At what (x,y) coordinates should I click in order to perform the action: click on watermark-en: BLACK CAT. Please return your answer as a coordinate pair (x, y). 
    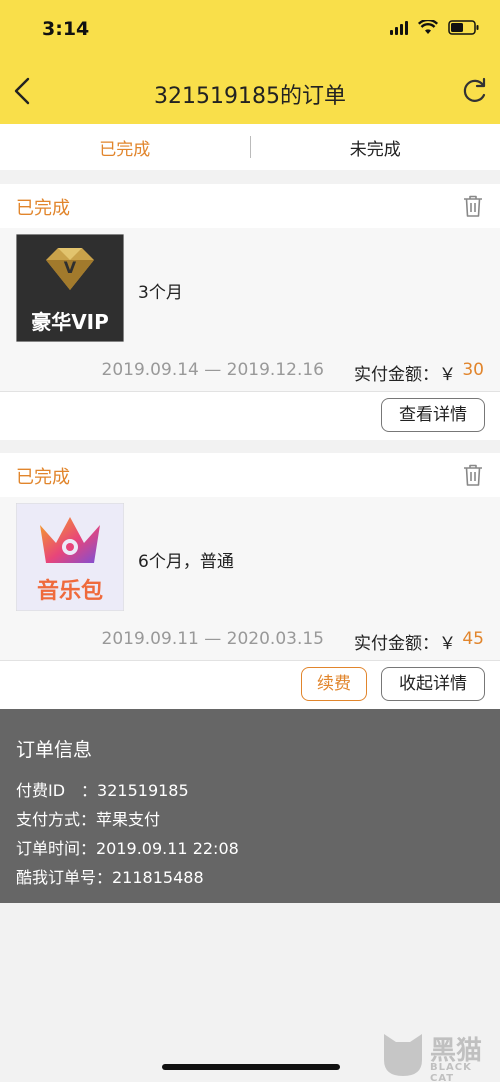
    Looking at the image, I should click on (451, 1072).